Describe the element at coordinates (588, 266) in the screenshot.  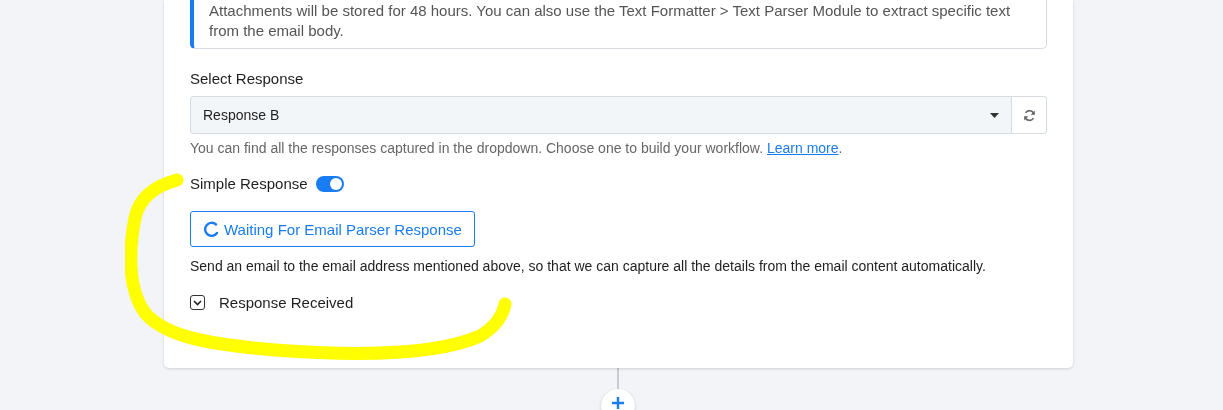
I see `instruction-text: Send an email to the email address mentioned above, so that we can capture all the details from the email content automatically.` at that location.